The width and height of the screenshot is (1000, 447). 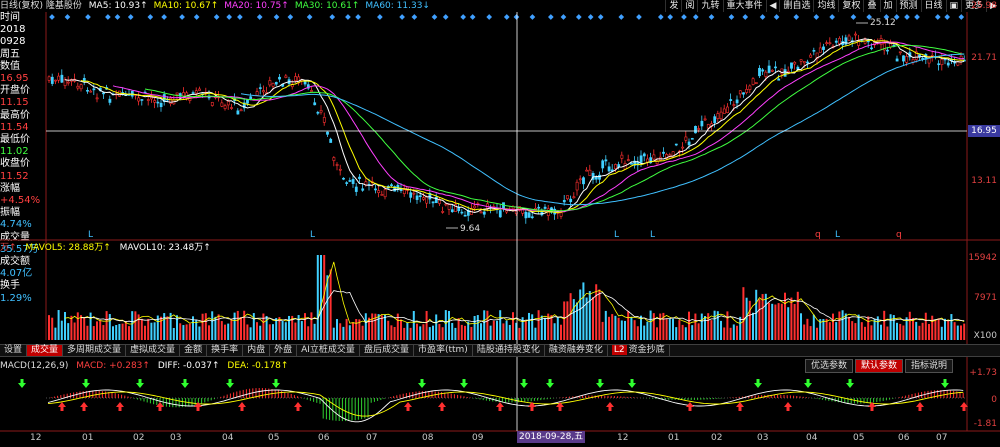 I want to click on tab-label: 资金抄底, so click(x=646, y=350).